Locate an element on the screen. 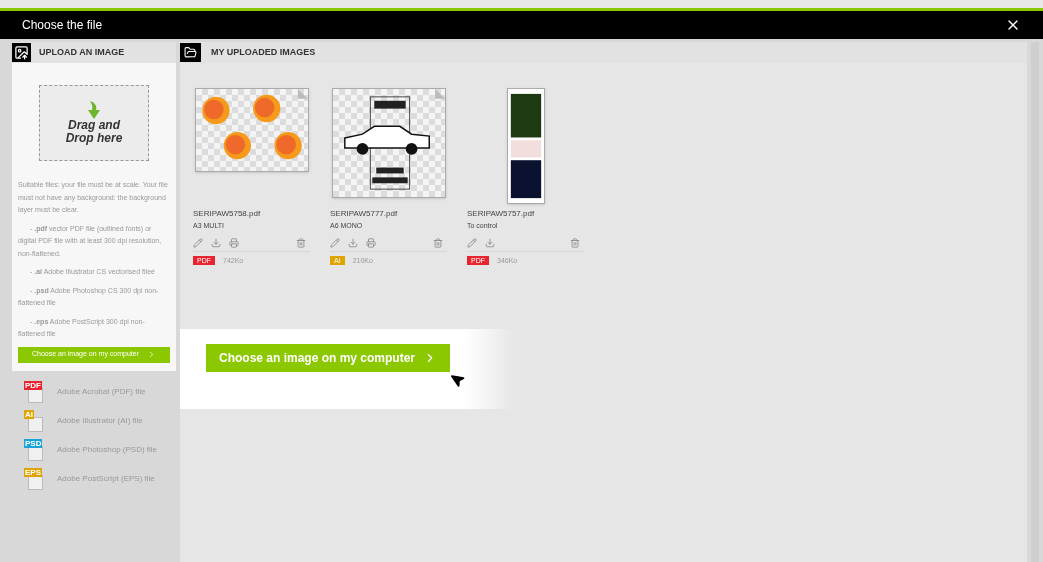 This screenshot has height=562, width=1043. folder-icon is located at coordinates (190, 52).